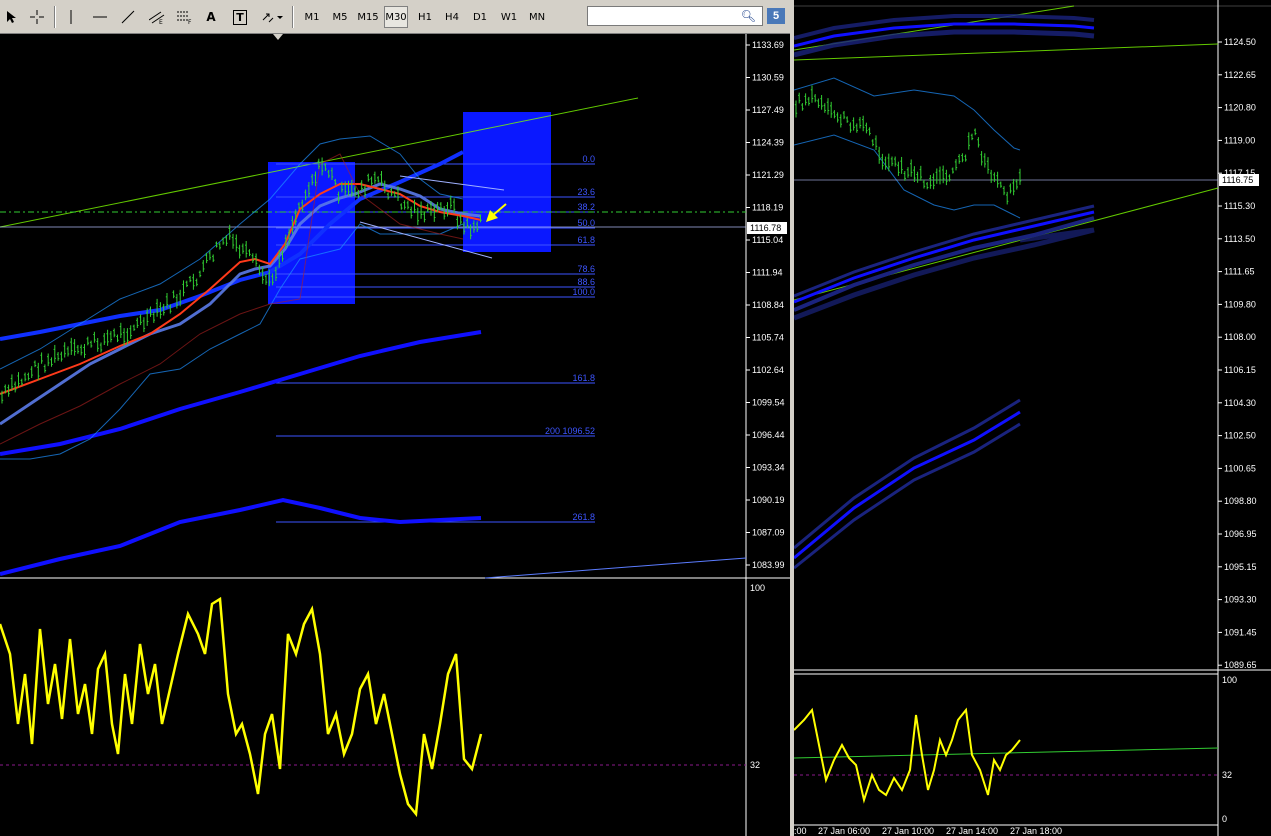  Describe the element at coordinates (1240, 403) in the screenshot. I see `right-price-label: 1104.30` at that location.